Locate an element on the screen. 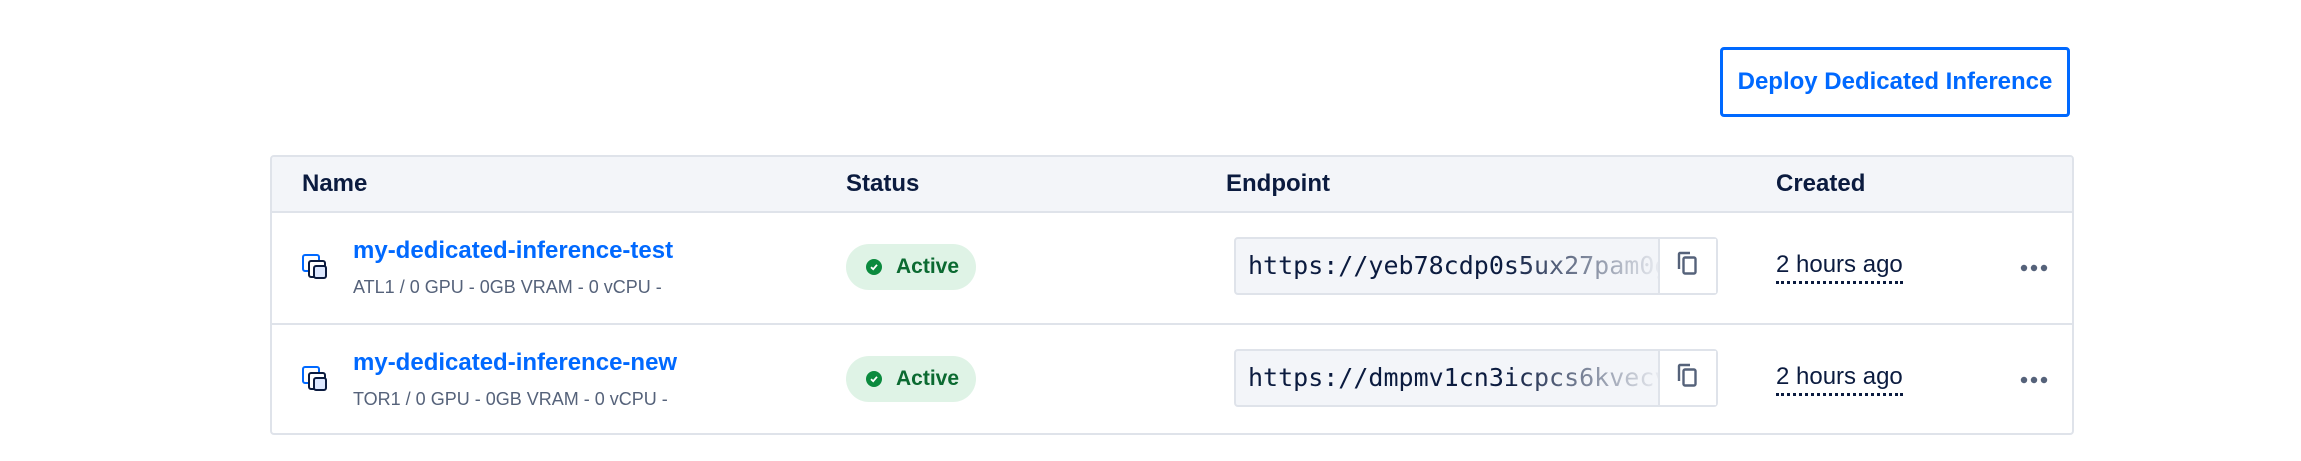 This screenshot has height=461, width=2301. endpoint-url: https://yeb78cdp0s5ux27pam0g is located at coordinates (1447, 266).